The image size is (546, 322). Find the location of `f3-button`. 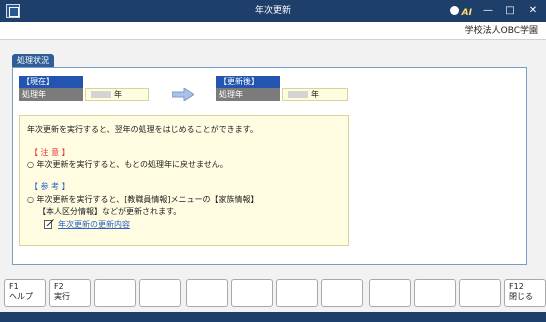

f3-button is located at coordinates (115, 293).